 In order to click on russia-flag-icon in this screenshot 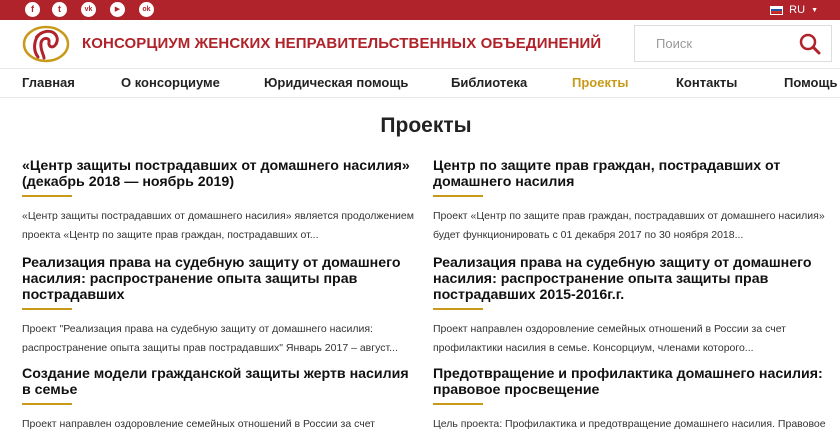, I will do `click(777, 10)`.